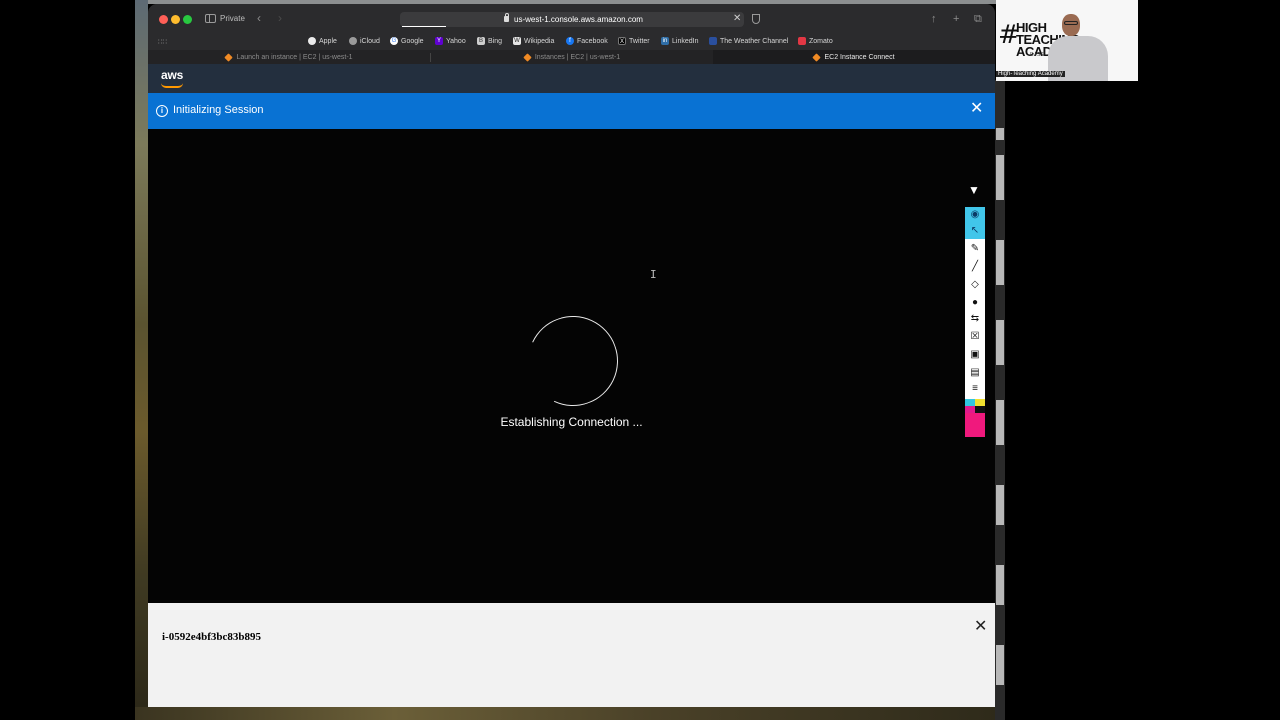 The image size is (1280, 720). I want to click on color-swatch-cyan-yellow, so click(975, 402).